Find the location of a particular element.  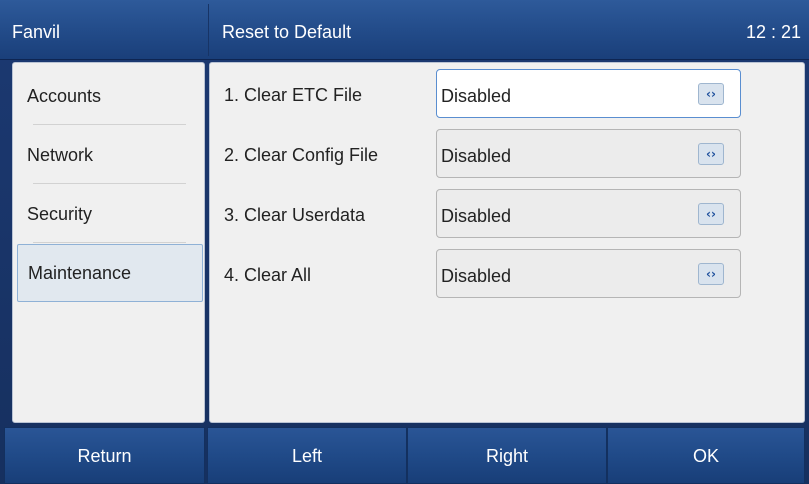

softkey-bar: Return Left Right OK is located at coordinates (404, 455).